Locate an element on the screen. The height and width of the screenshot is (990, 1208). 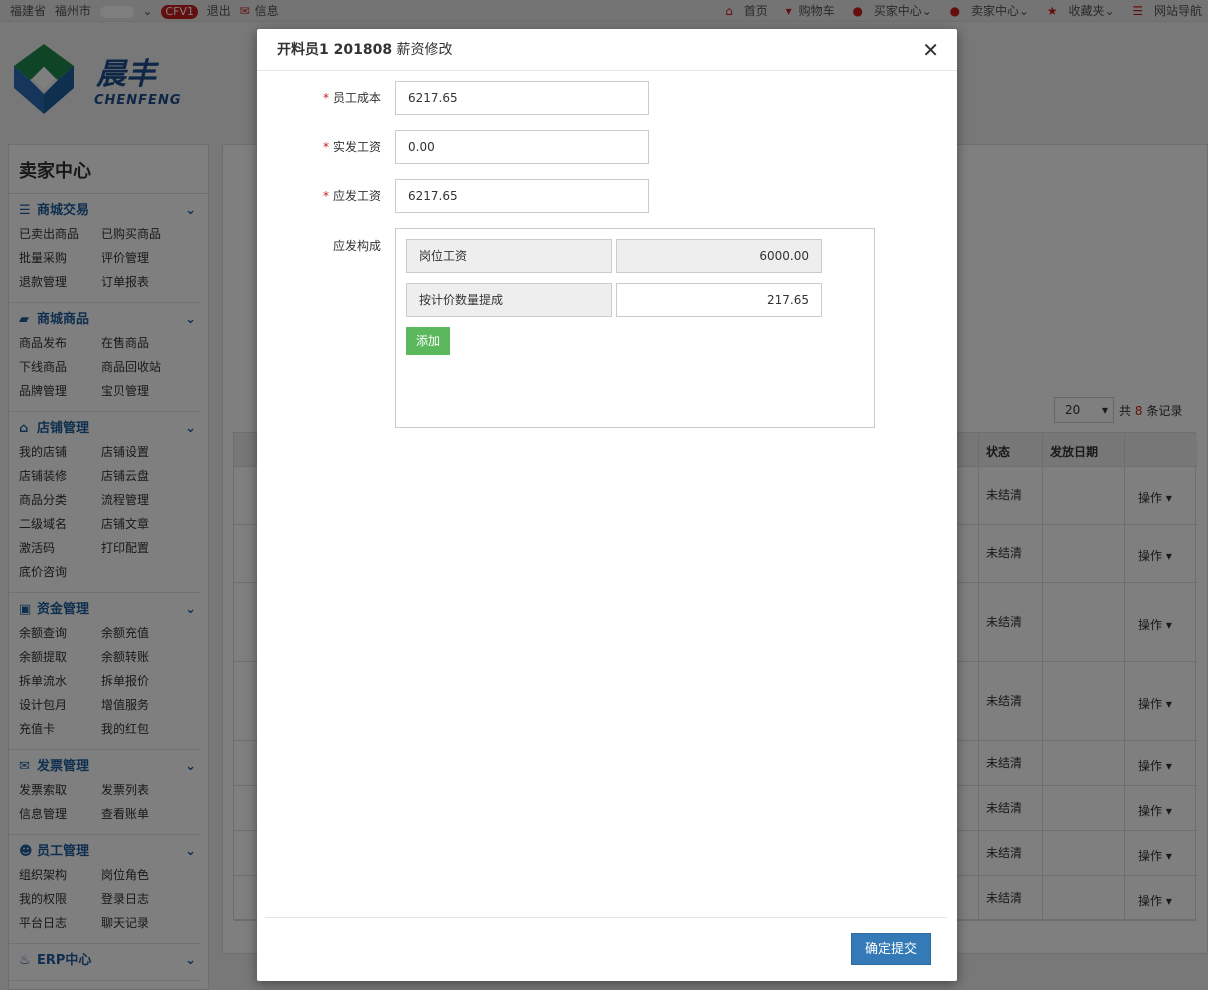
component-value-input: 217.65 is located at coordinates (719, 300).